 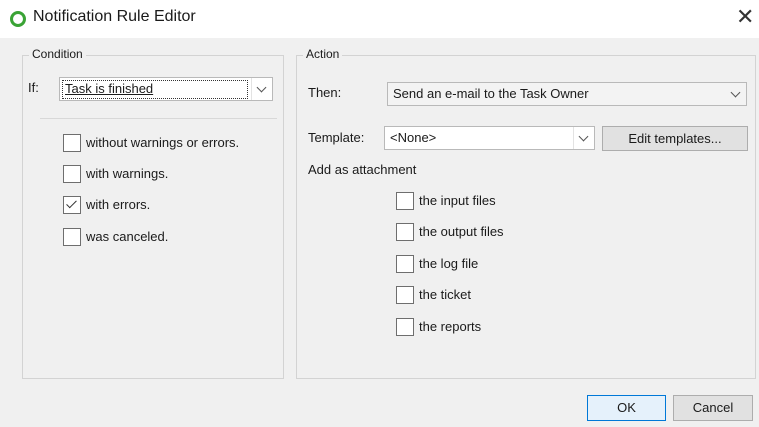 I want to click on app-circle-icon, so click(x=18, y=19).